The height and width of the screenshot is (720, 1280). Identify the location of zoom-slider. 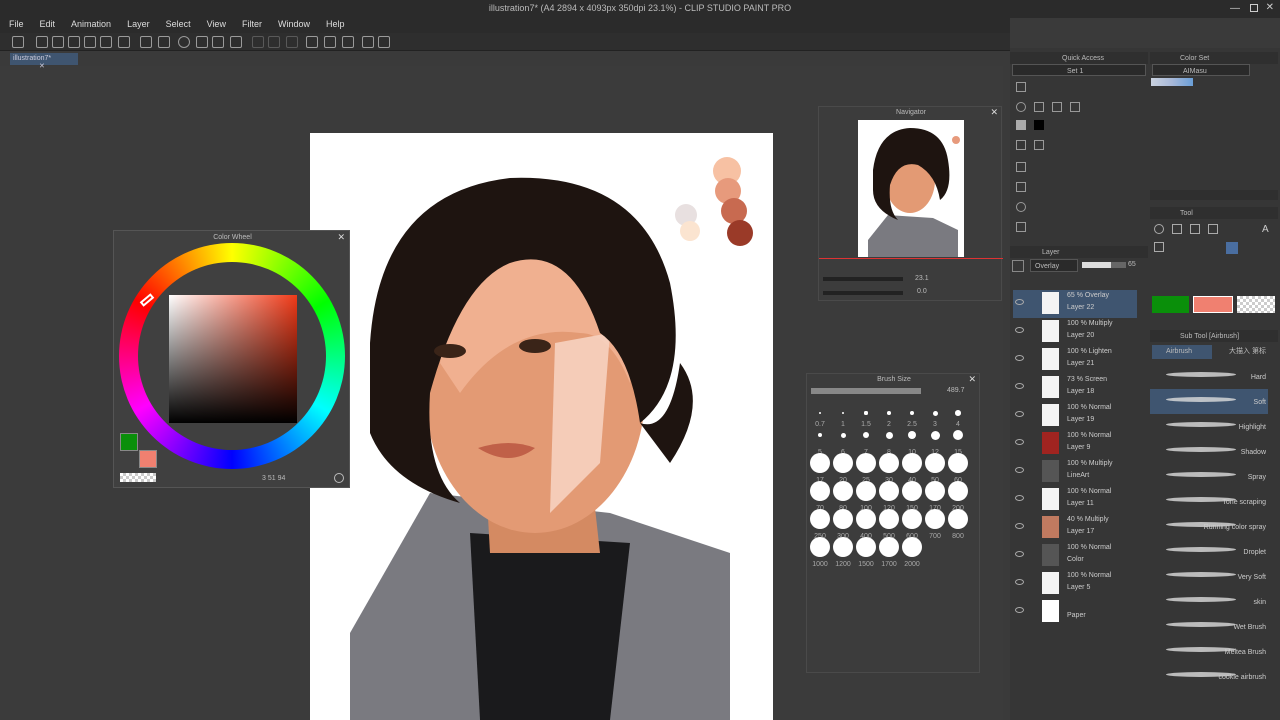
(863, 279).